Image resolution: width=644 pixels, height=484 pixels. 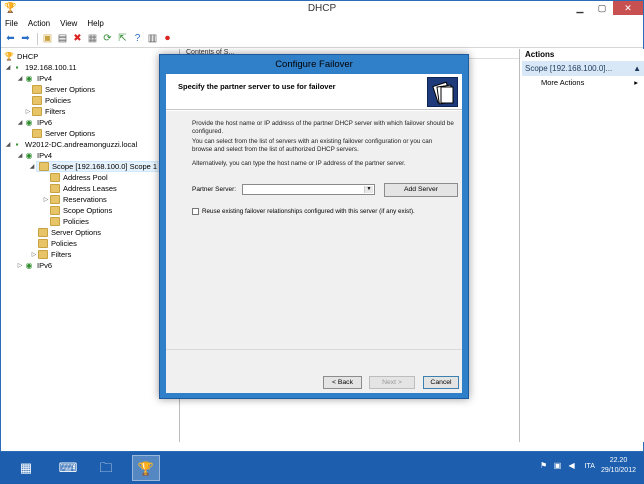 What do you see at coordinates (26, 468) in the screenshot?
I see `server-manager-icon: ▦` at bounding box center [26, 468].